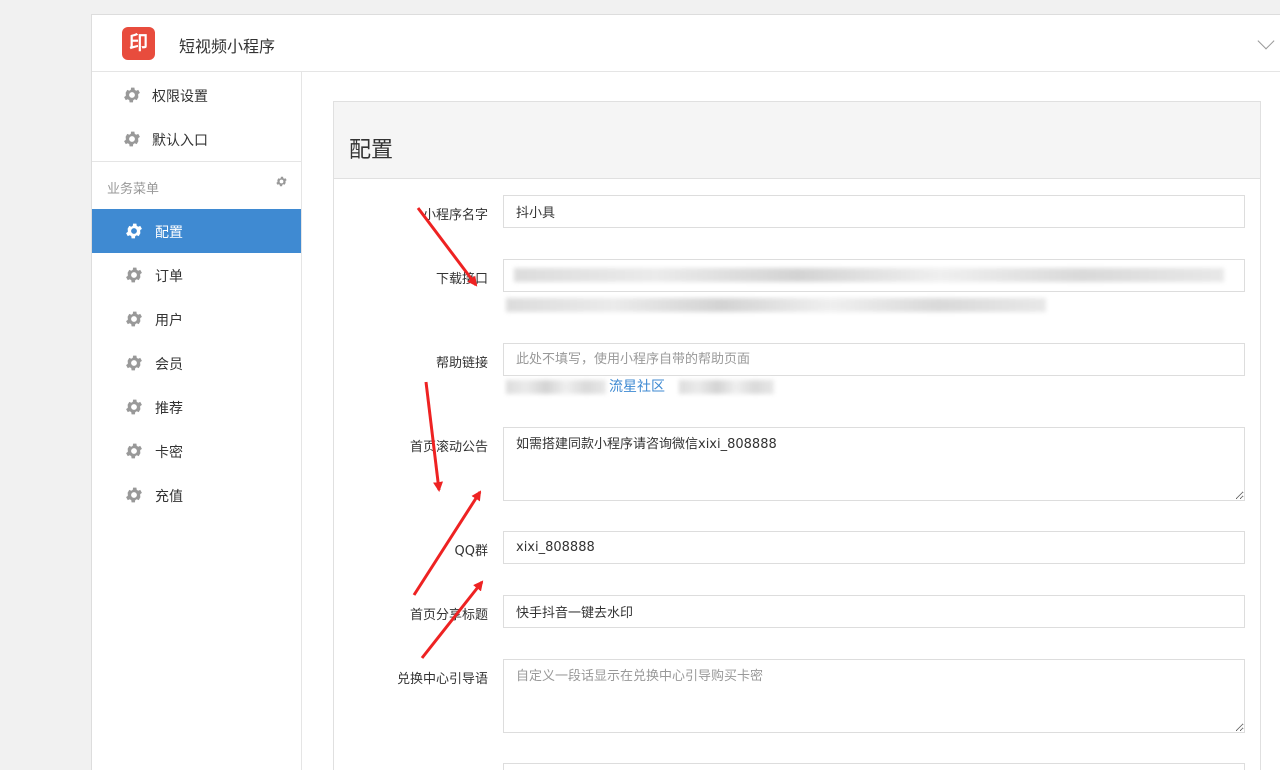 This screenshot has width=1280, height=770. Describe the element at coordinates (180, 141) in the screenshot. I see `sidebar-item-label: 默认入口` at that location.